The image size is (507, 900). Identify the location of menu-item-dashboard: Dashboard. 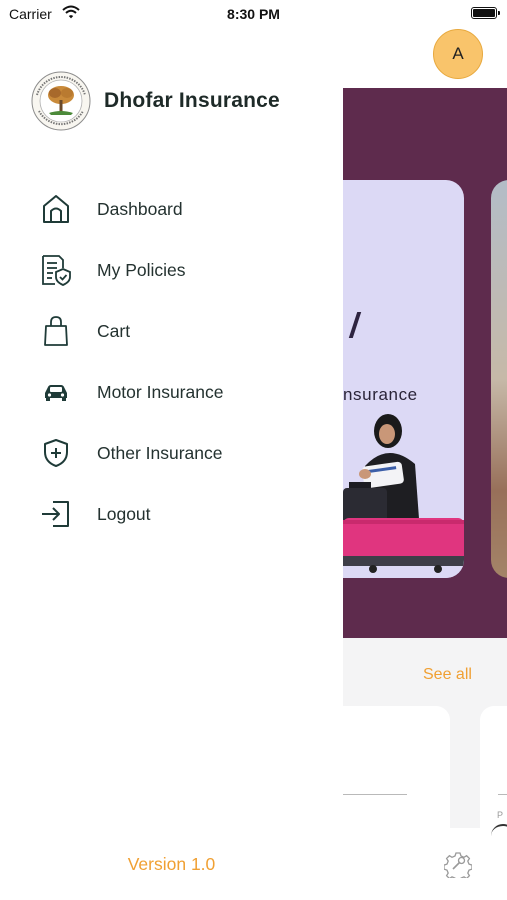
(171, 209).